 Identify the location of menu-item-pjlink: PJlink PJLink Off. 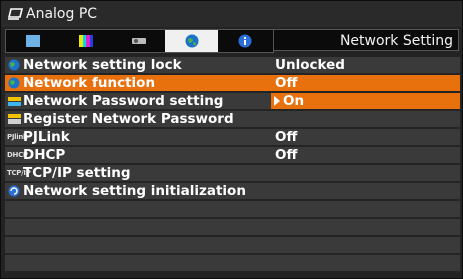
(232, 138).